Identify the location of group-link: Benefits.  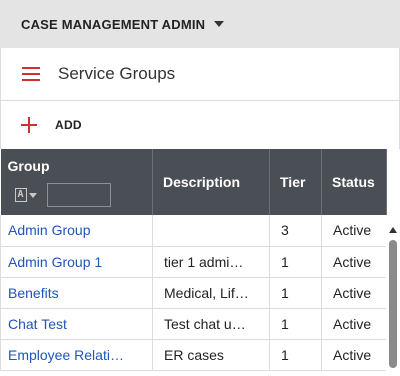
(33, 293).